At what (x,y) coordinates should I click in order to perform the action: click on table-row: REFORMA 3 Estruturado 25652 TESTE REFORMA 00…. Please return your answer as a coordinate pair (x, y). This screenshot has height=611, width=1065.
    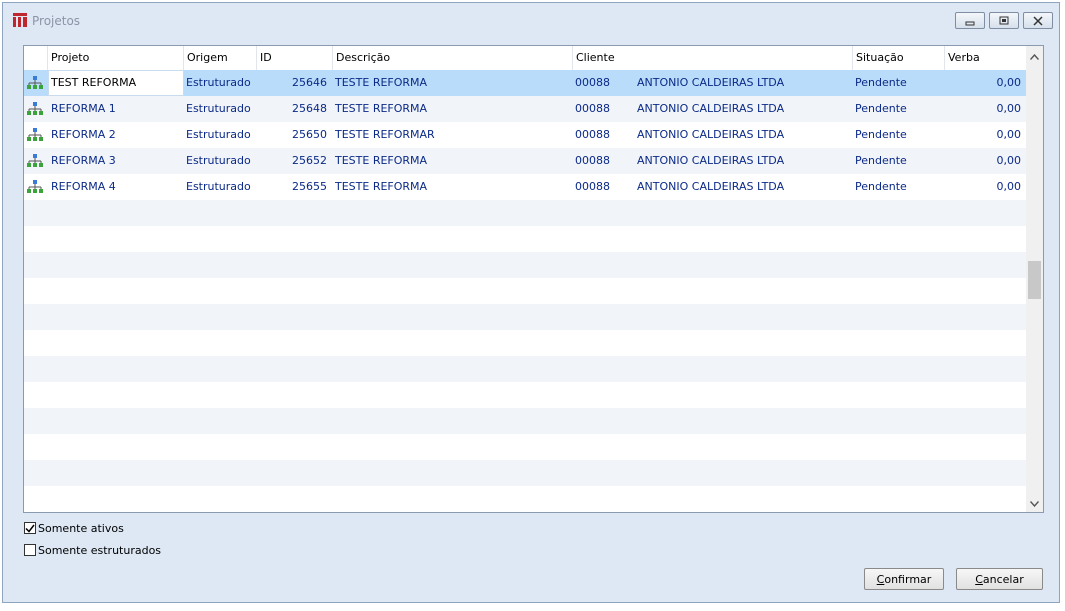
    Looking at the image, I should click on (525, 161).